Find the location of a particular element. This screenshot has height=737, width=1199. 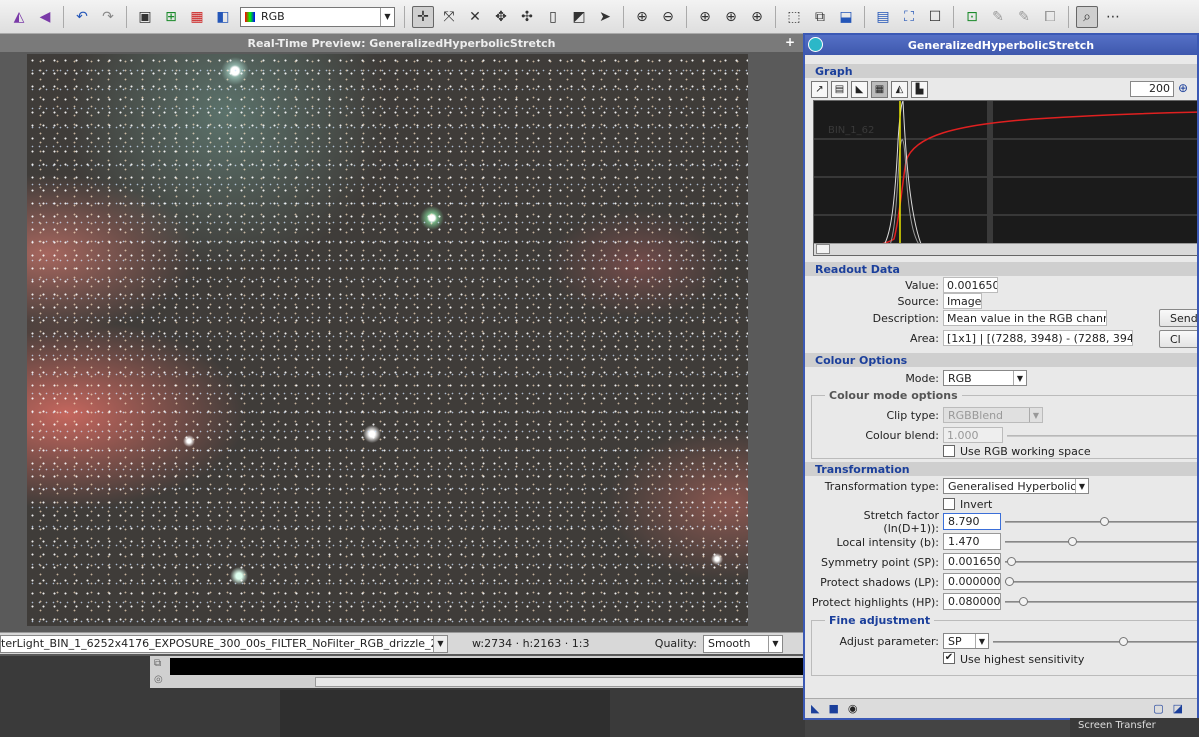

new-instance-icon: ◣ is located at coordinates (815, 708).